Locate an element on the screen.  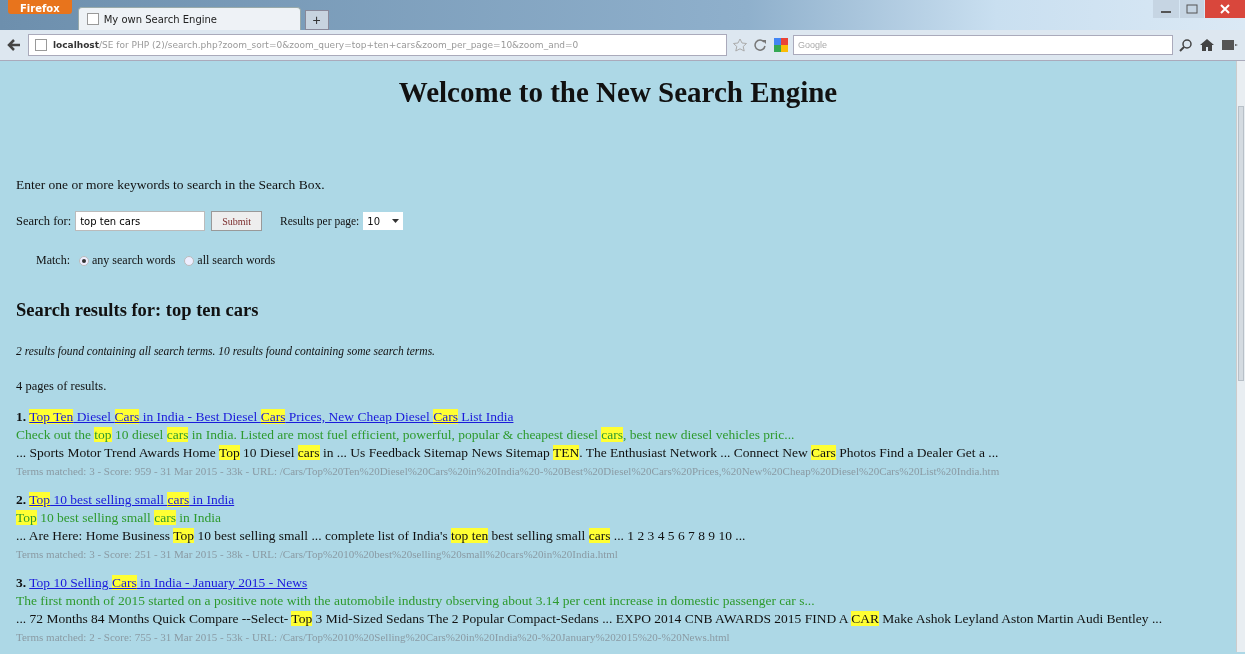
result-link: Top Ten Diesel Cars in India - Best Diesel Cars Prices, New Cheap Diesel Cars List India is located at coordinates (271, 416).